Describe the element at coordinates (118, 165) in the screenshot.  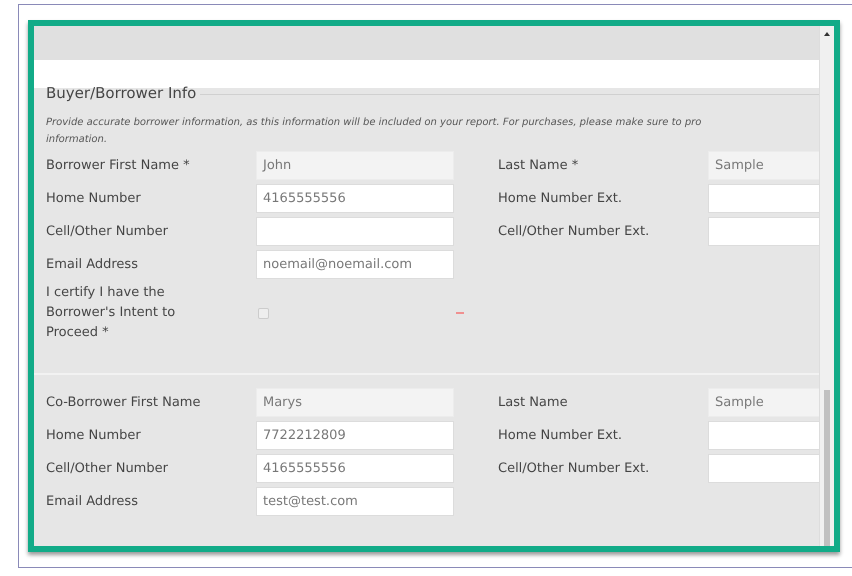
I see `field-label: Borrower First Name *` at that location.